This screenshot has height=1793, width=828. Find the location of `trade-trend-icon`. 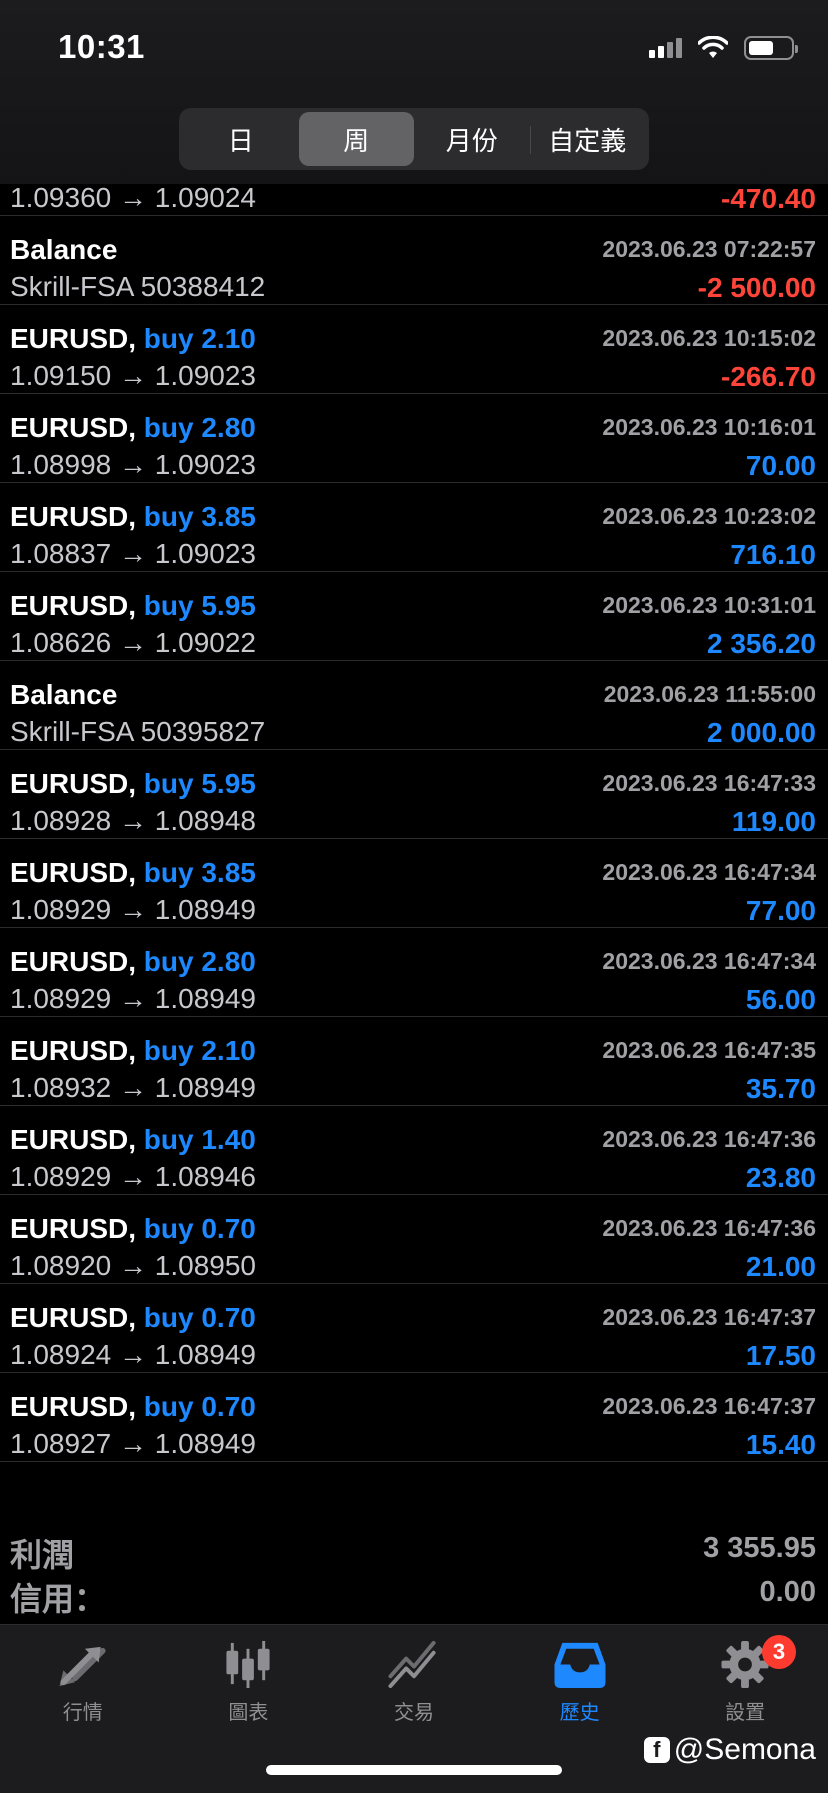

trade-trend-icon is located at coordinates (412, 1664).